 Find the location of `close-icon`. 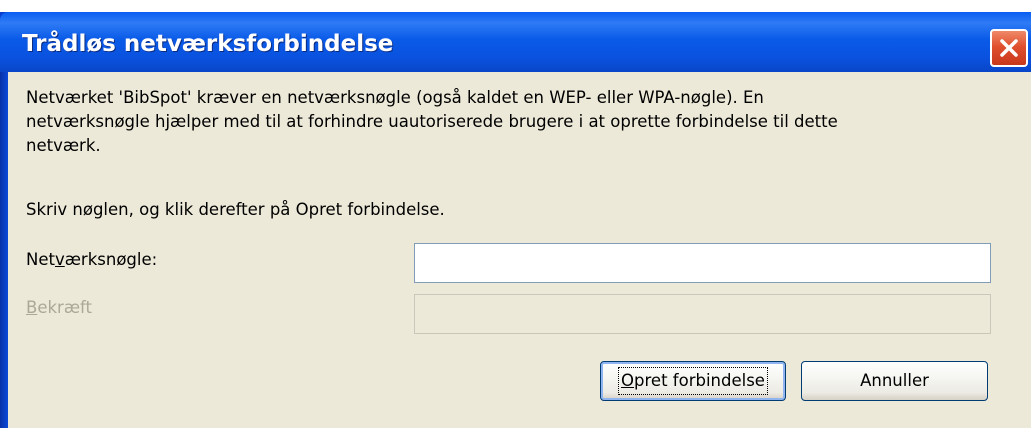

close-icon is located at coordinates (1009, 48).